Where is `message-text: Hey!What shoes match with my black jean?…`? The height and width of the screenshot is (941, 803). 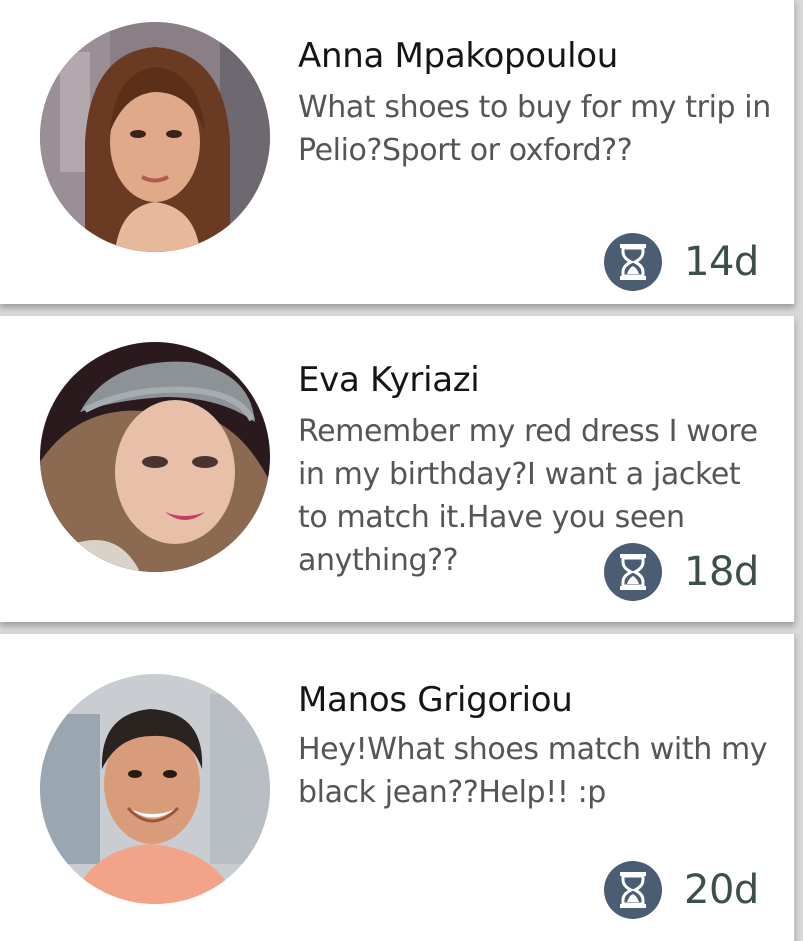 message-text: Hey!What shoes match with my black jean?… is located at coordinates (533, 771).